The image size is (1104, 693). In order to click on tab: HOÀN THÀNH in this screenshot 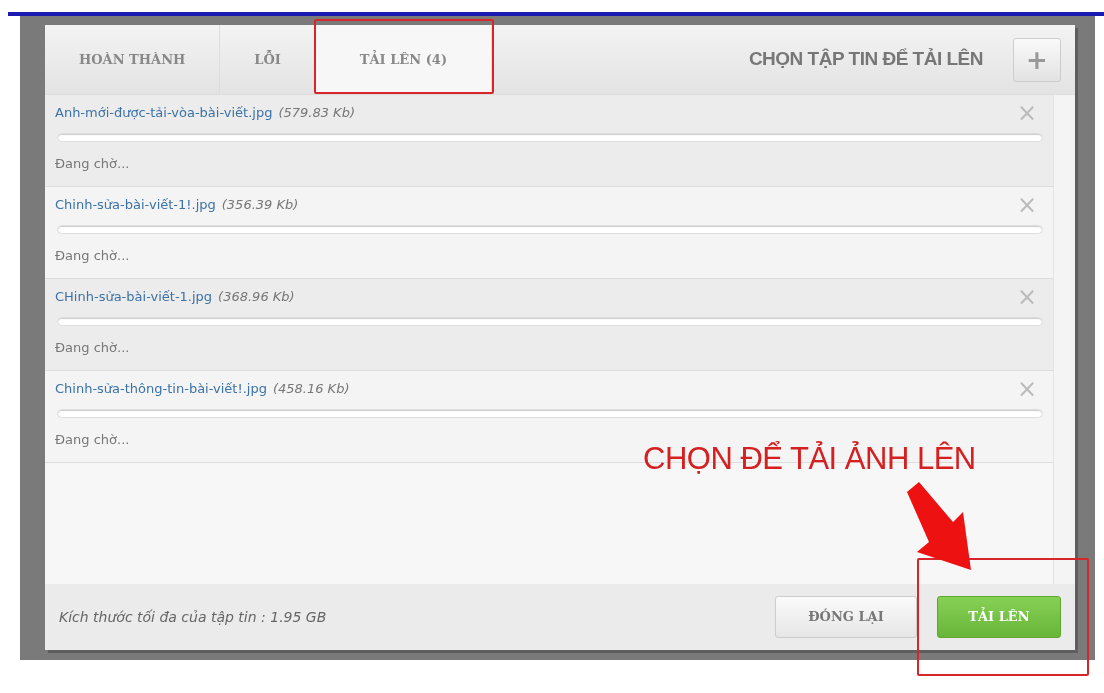, I will do `click(133, 59)`.